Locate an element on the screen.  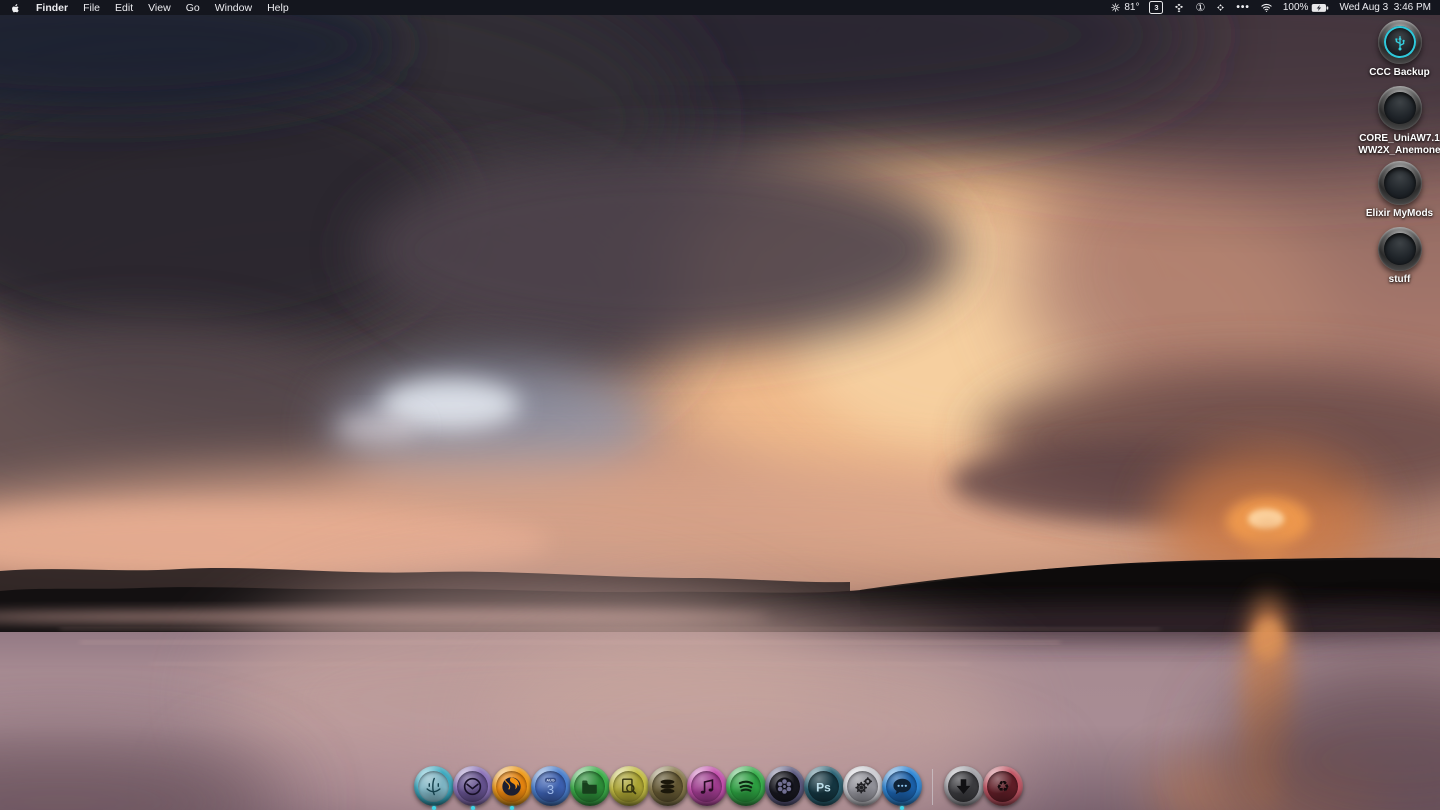
stacks-icon is located at coordinates (667, 786).